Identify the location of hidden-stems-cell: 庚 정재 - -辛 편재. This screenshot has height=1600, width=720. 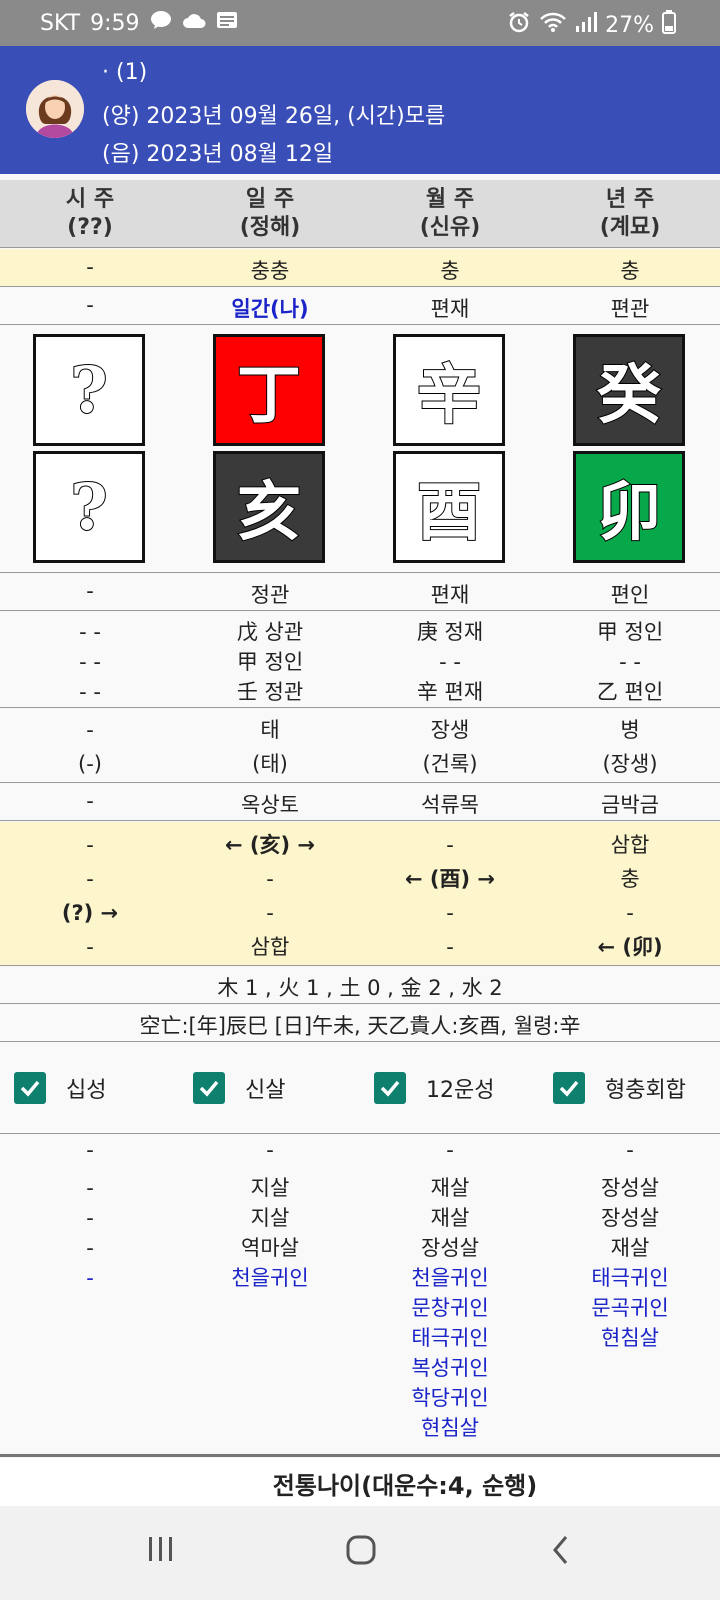
(450, 662).